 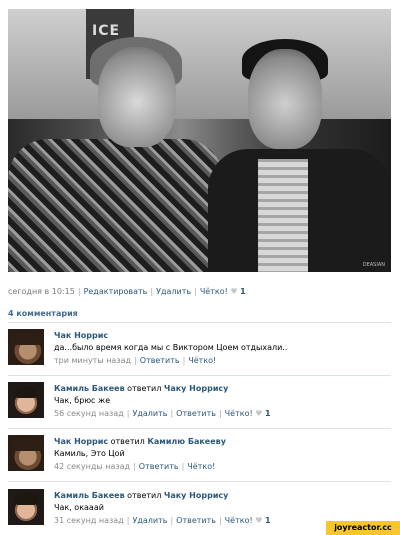 I want to click on photo-watermark: DEASIAN, so click(x=373, y=265).